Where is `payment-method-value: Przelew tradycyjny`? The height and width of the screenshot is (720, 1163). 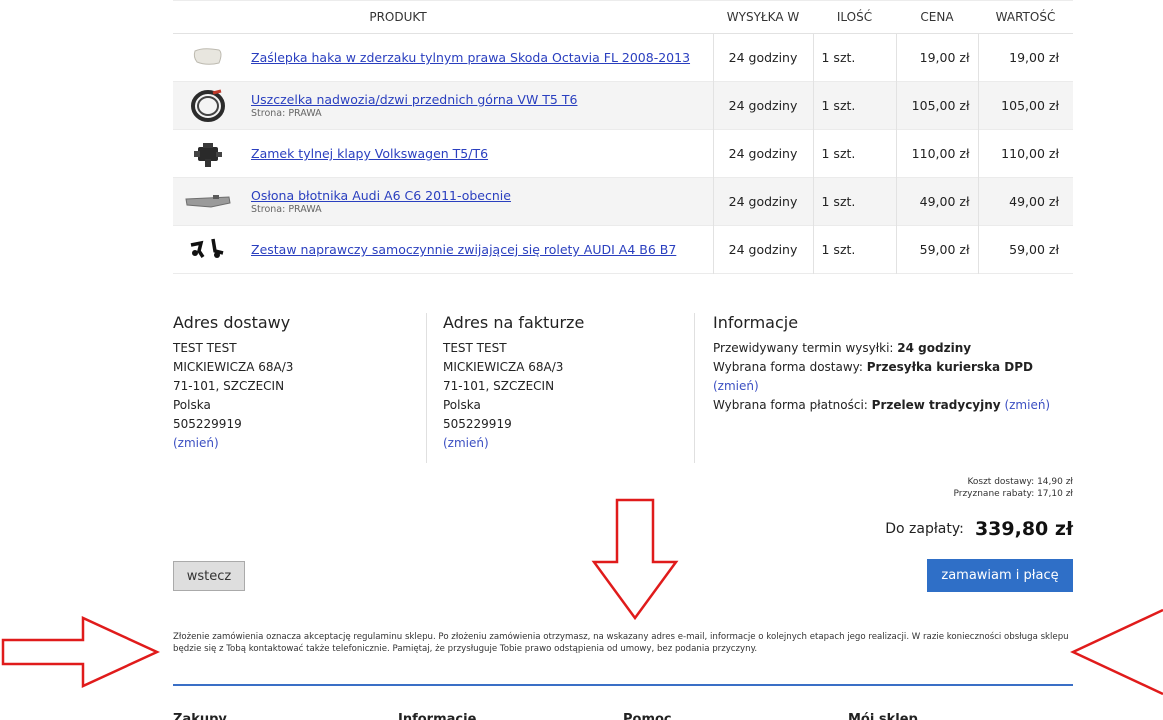
payment-method-value: Przelew tradycyjny is located at coordinates (936, 405).